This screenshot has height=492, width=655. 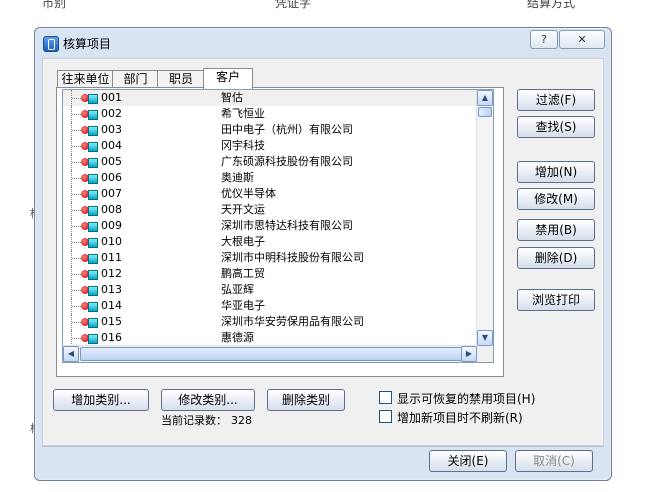 What do you see at coordinates (554, 461) in the screenshot?
I see `cancel-button: 取消(C)` at bounding box center [554, 461].